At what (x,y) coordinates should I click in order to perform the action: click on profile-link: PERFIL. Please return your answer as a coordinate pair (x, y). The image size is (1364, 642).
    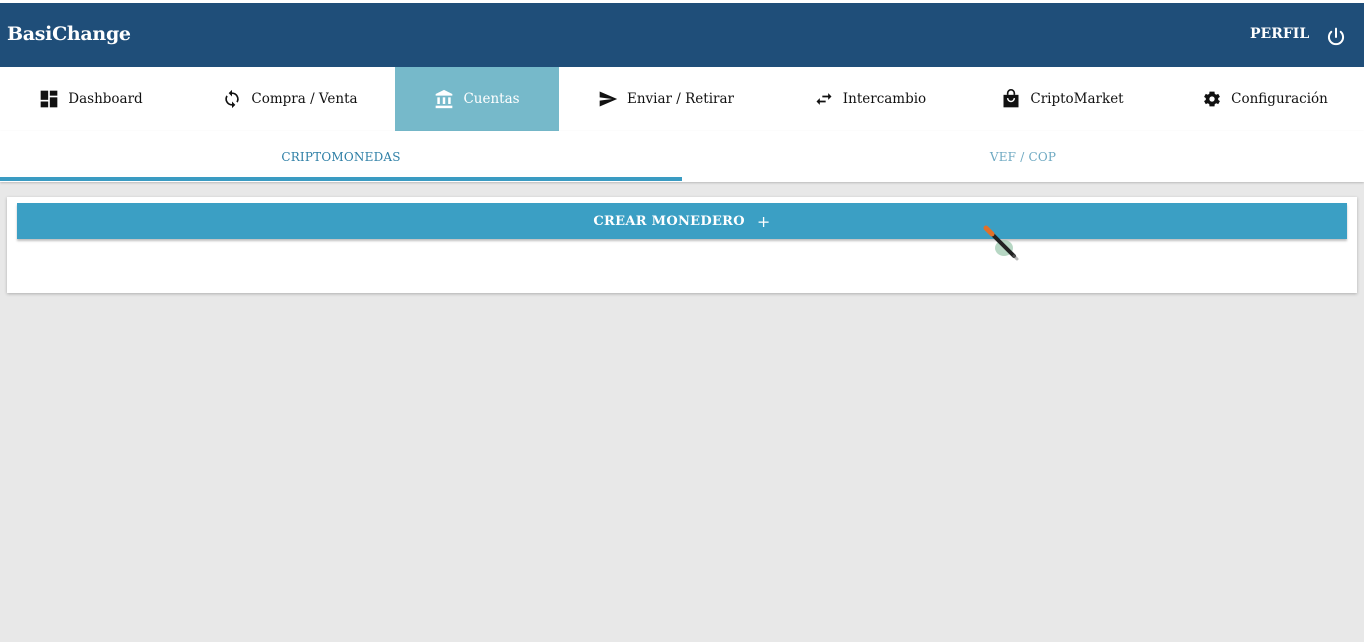
    Looking at the image, I should click on (1279, 34).